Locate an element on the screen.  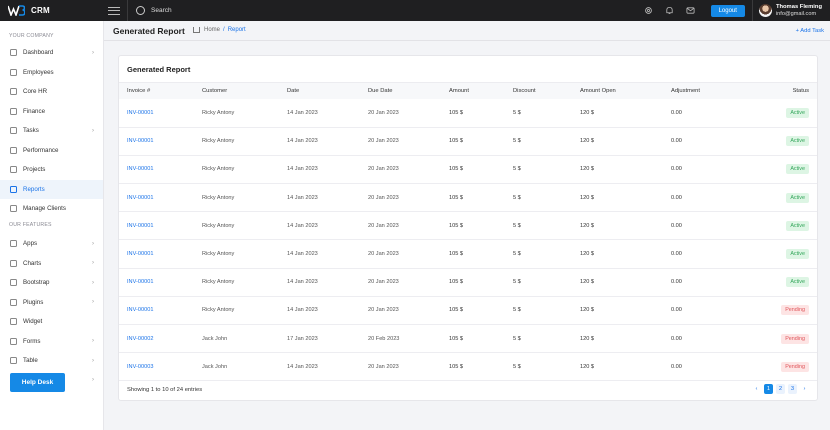
section-title-features: OUR FEATURES is located at coordinates (30, 225).